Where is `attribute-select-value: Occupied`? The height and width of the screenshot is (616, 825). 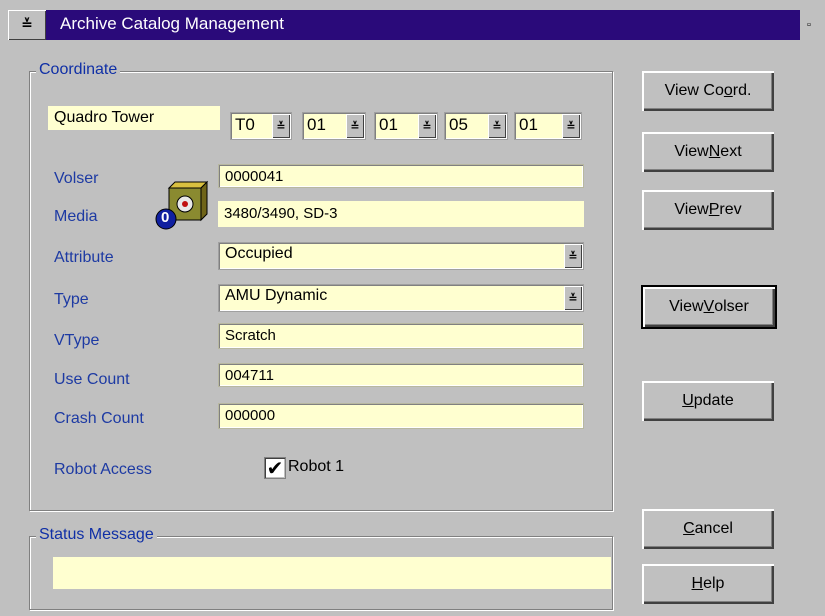 attribute-select-value: Occupied is located at coordinates (259, 253).